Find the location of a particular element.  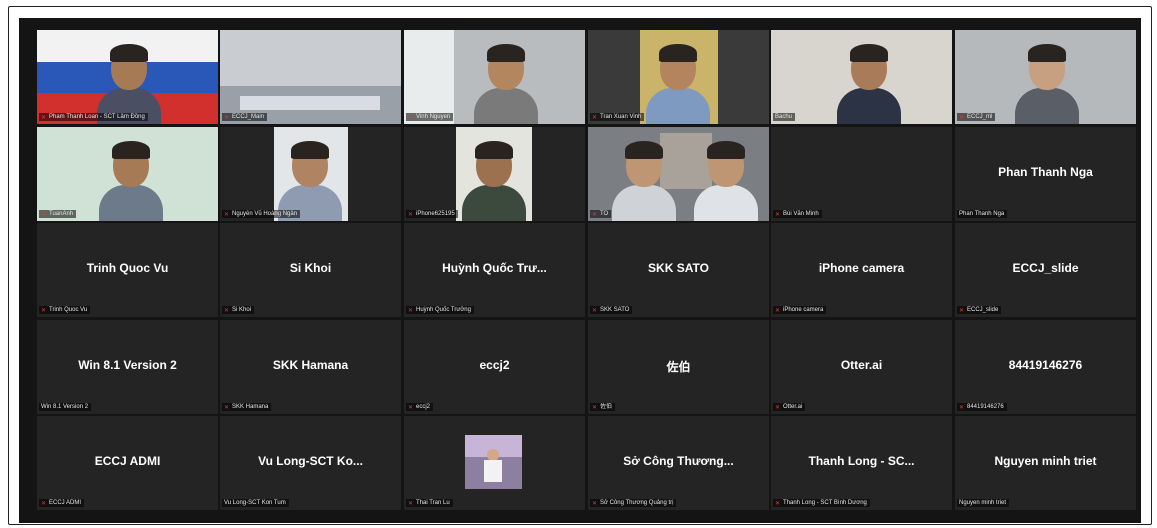

participant-name-tag: ✕ iPhone625195 is located at coordinates (432, 214).